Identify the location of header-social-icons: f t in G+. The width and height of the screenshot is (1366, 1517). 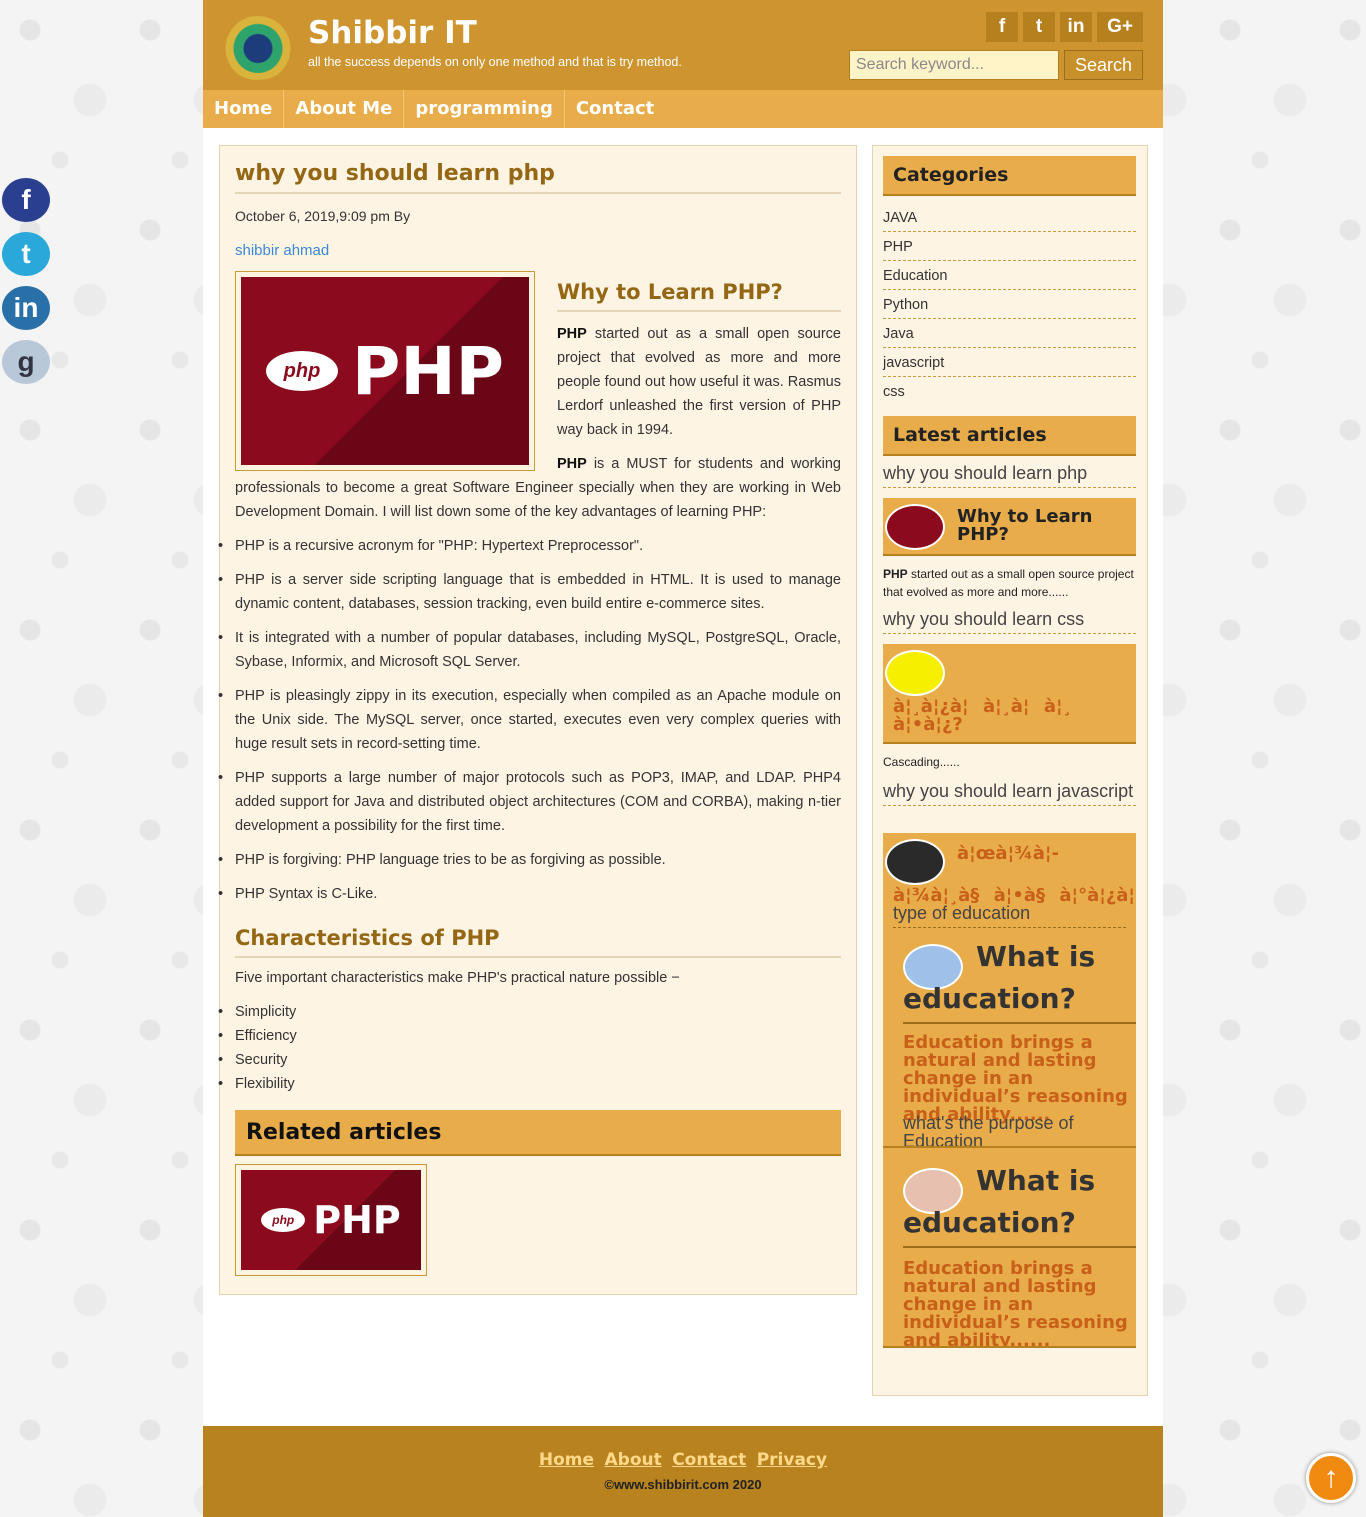
(1064, 27).